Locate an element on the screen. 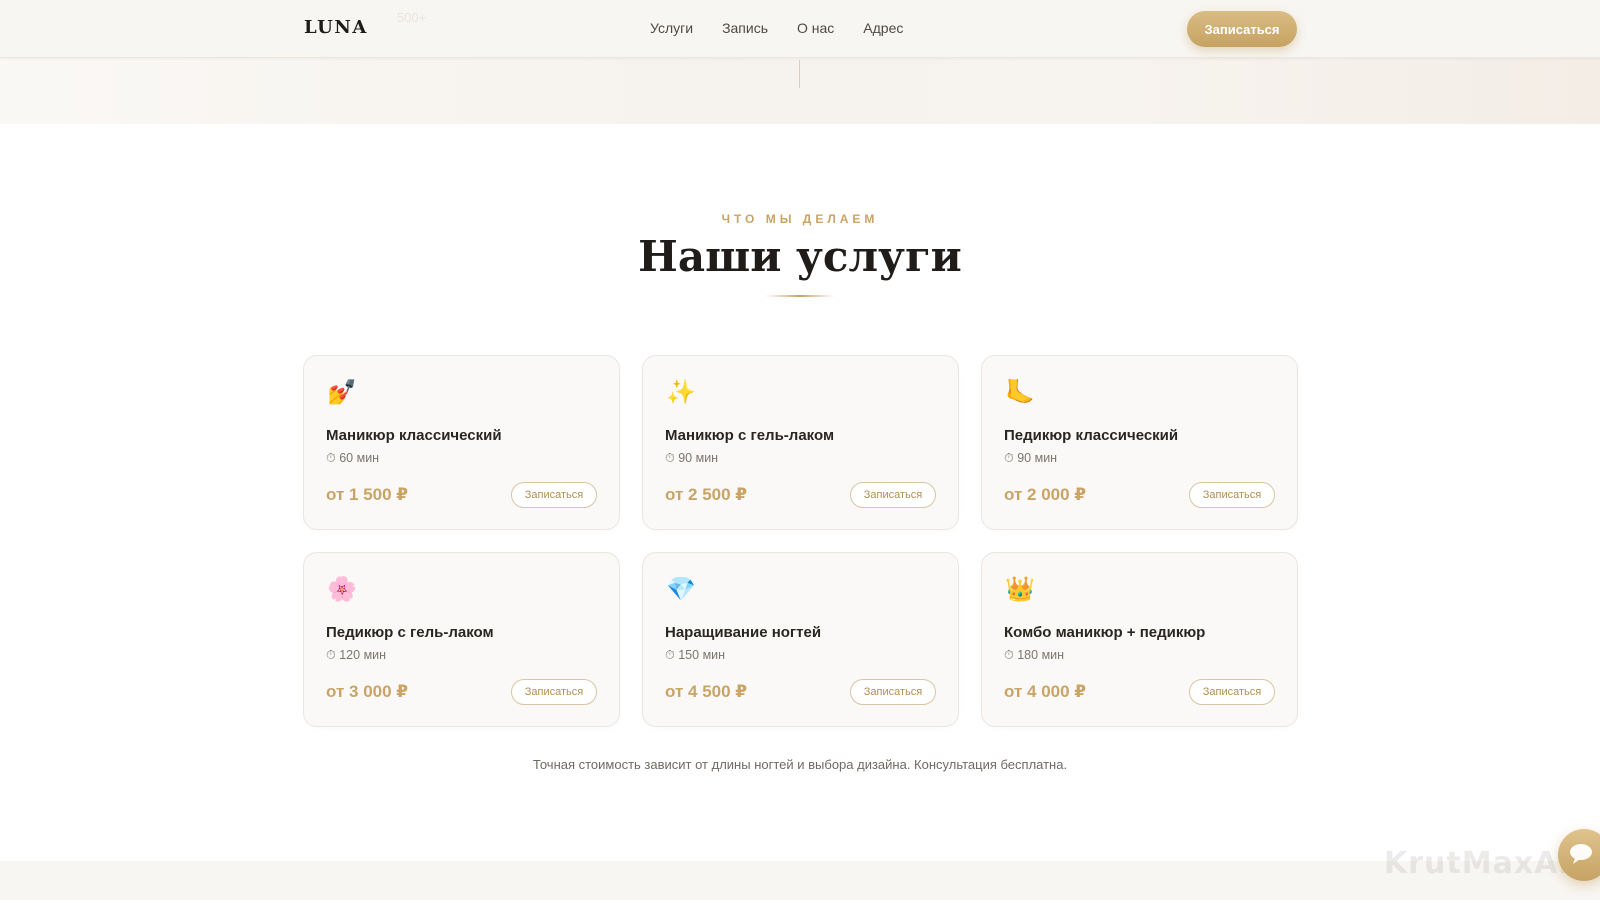 The height and width of the screenshot is (900, 1600). service-name: Комбо маникюр + педикюр is located at coordinates (1105, 632).